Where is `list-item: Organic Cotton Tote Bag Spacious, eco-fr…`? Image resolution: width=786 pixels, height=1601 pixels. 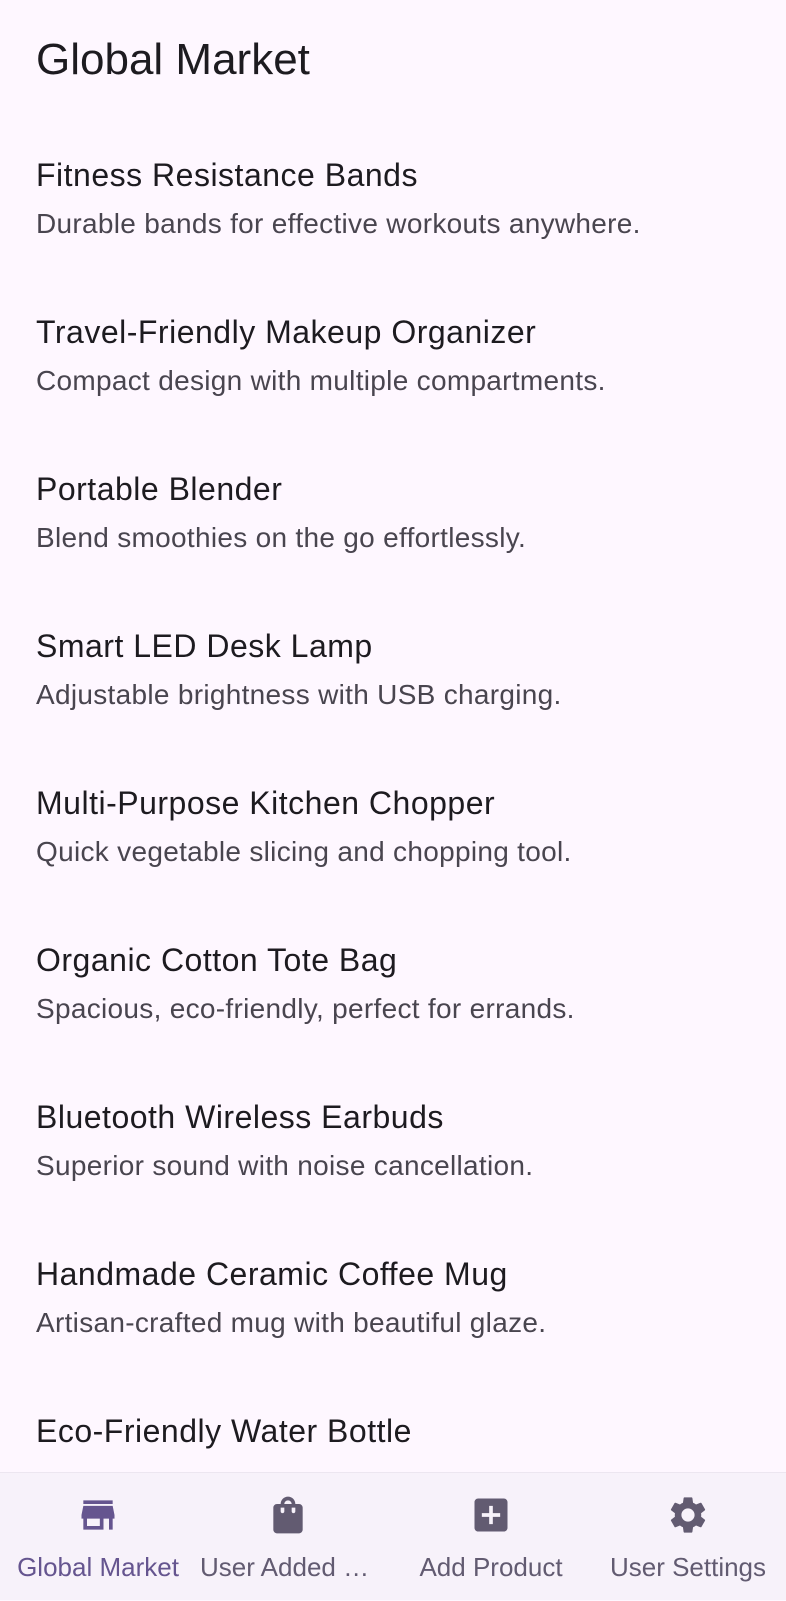 list-item: Organic Cotton Tote Bag Spacious, eco-fr… is located at coordinates (393, 993).